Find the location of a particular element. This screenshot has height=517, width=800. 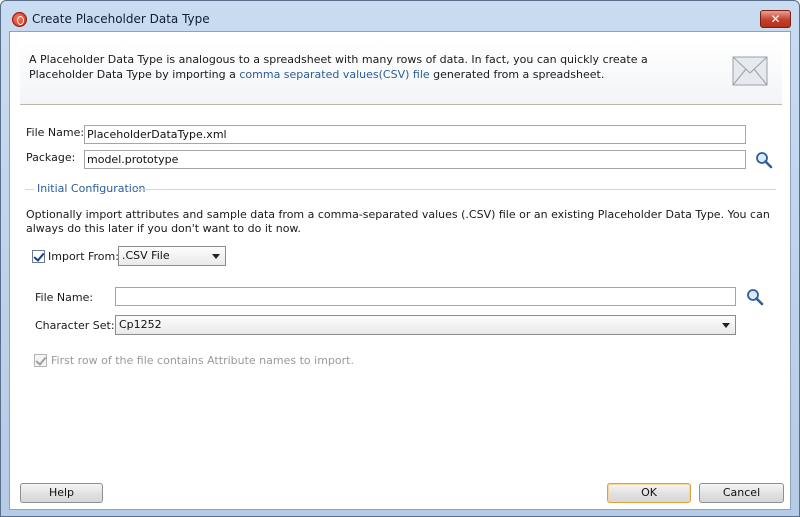

file-name-label: File Name: is located at coordinates (55, 132).